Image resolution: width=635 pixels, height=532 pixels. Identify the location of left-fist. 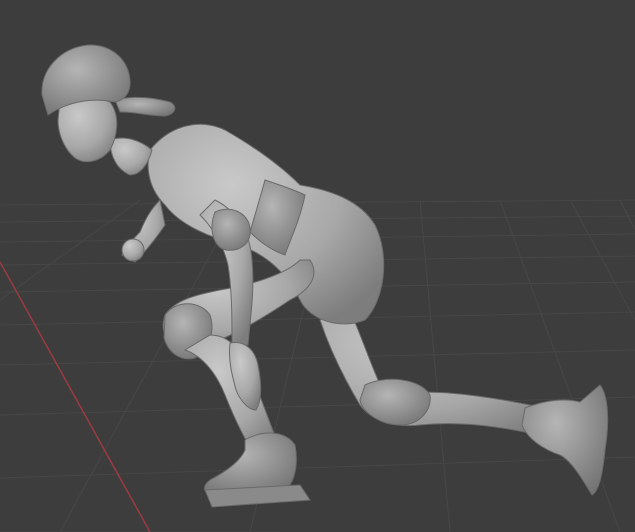
(133, 250).